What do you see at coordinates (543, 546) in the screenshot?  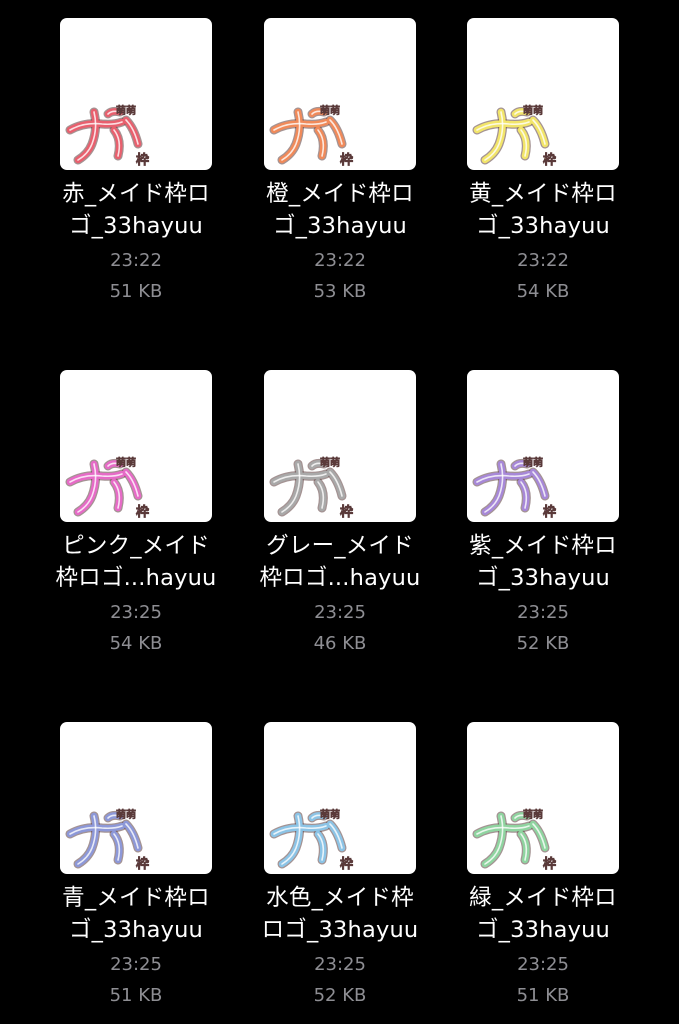 I see `file-name-line1: 紫_メイド枠ロ` at bounding box center [543, 546].